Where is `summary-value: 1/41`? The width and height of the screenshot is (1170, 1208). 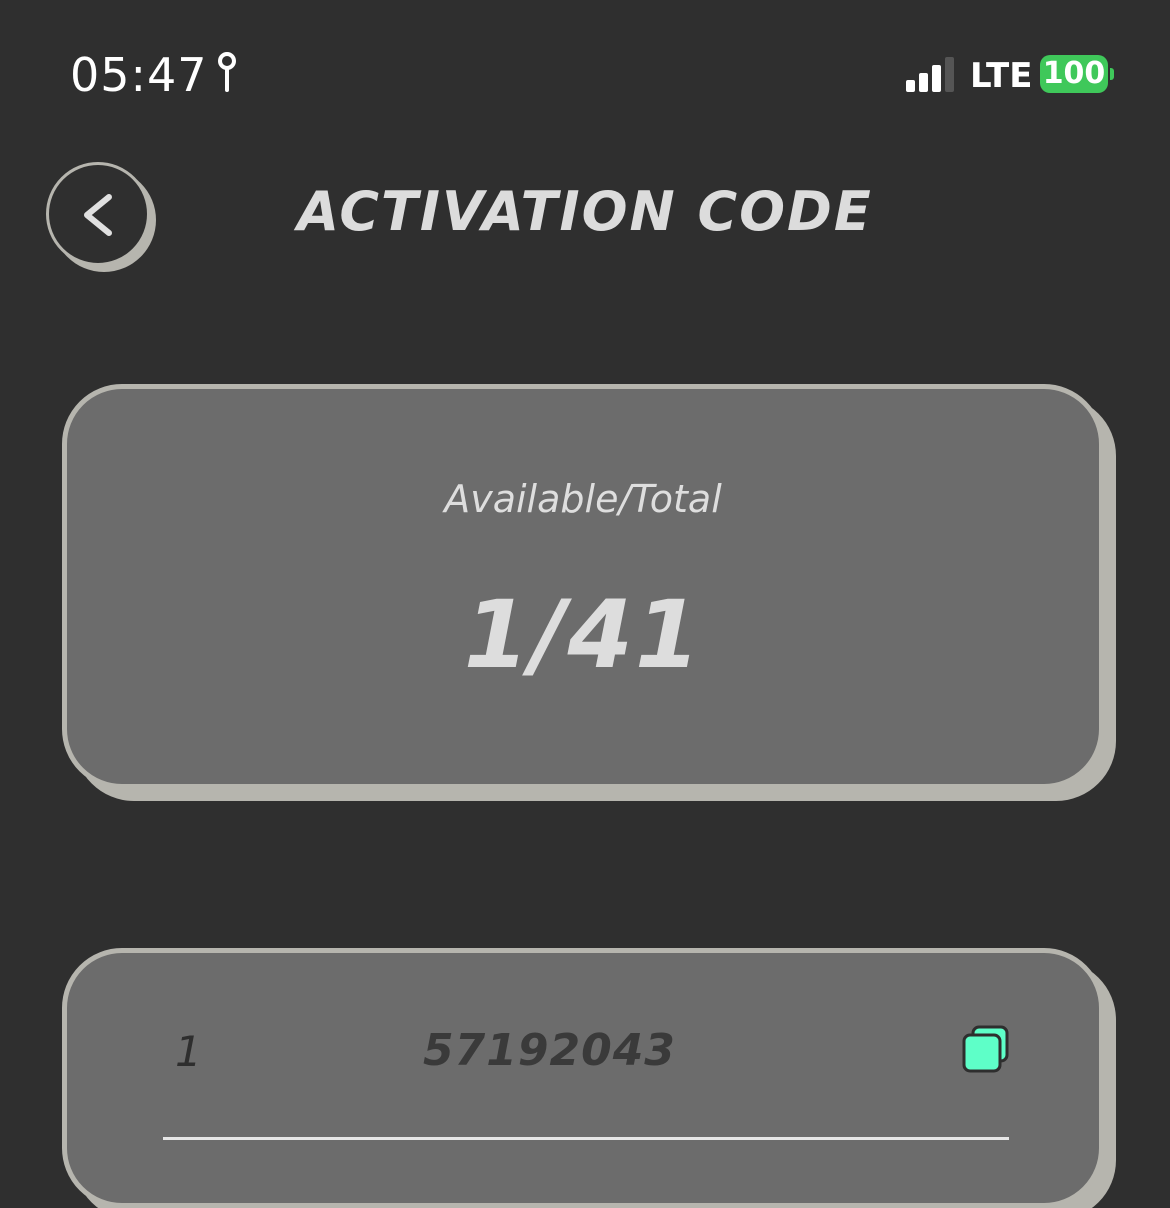 summary-value: 1/41 is located at coordinates (583, 635).